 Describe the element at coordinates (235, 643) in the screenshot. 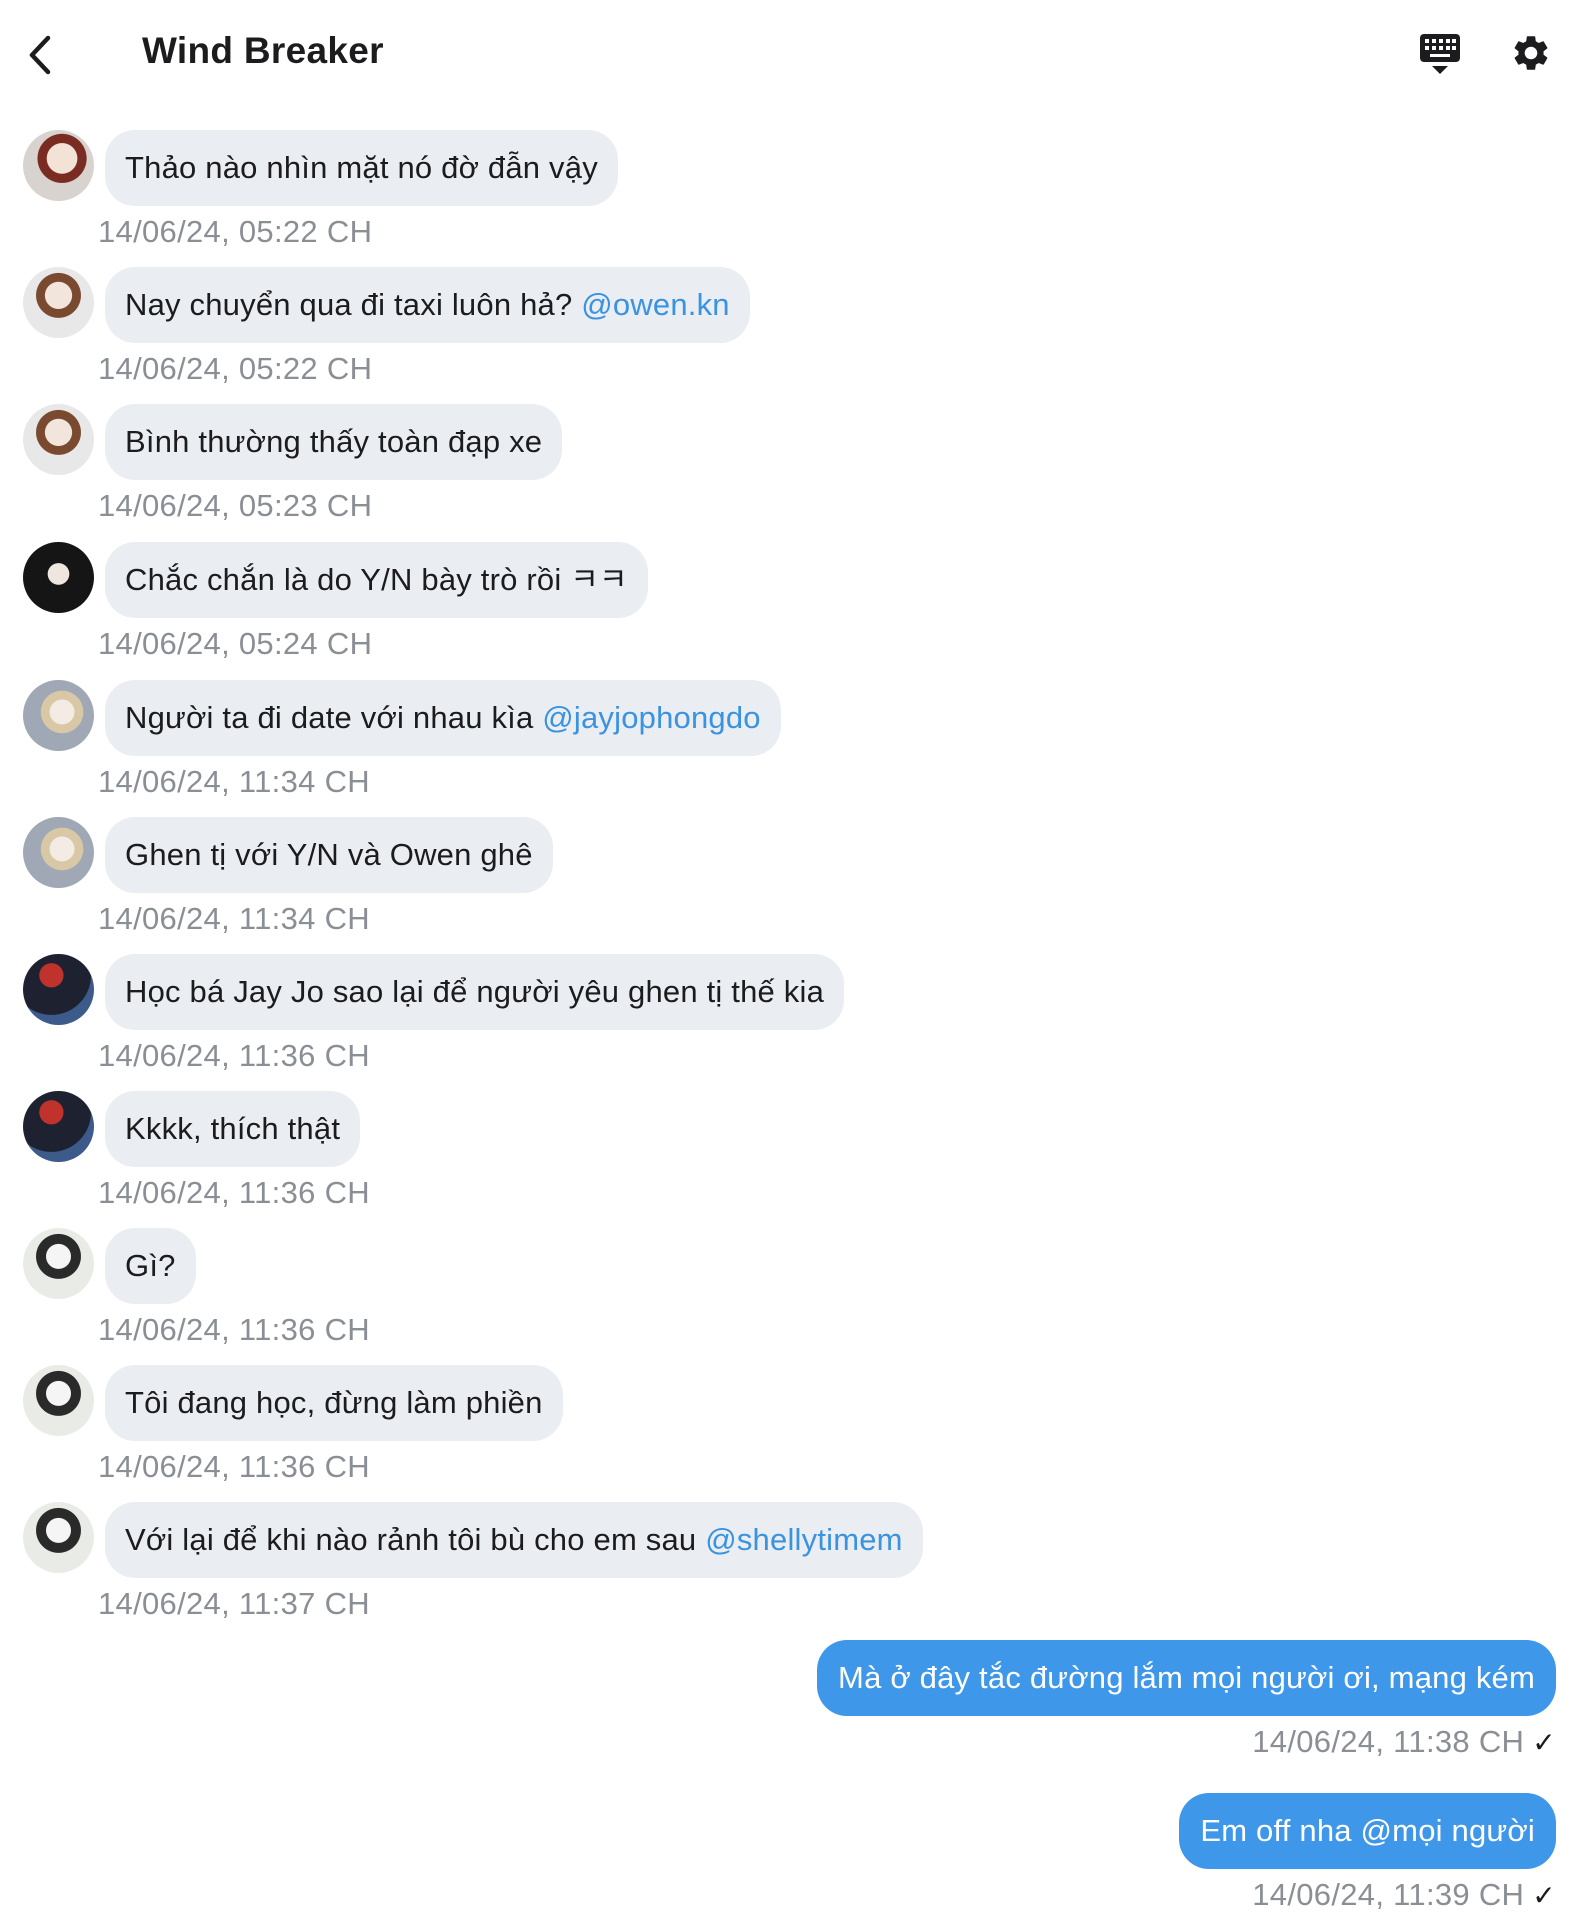

I see `message-timestamp: 14/06/24, 05:24 CH` at that location.